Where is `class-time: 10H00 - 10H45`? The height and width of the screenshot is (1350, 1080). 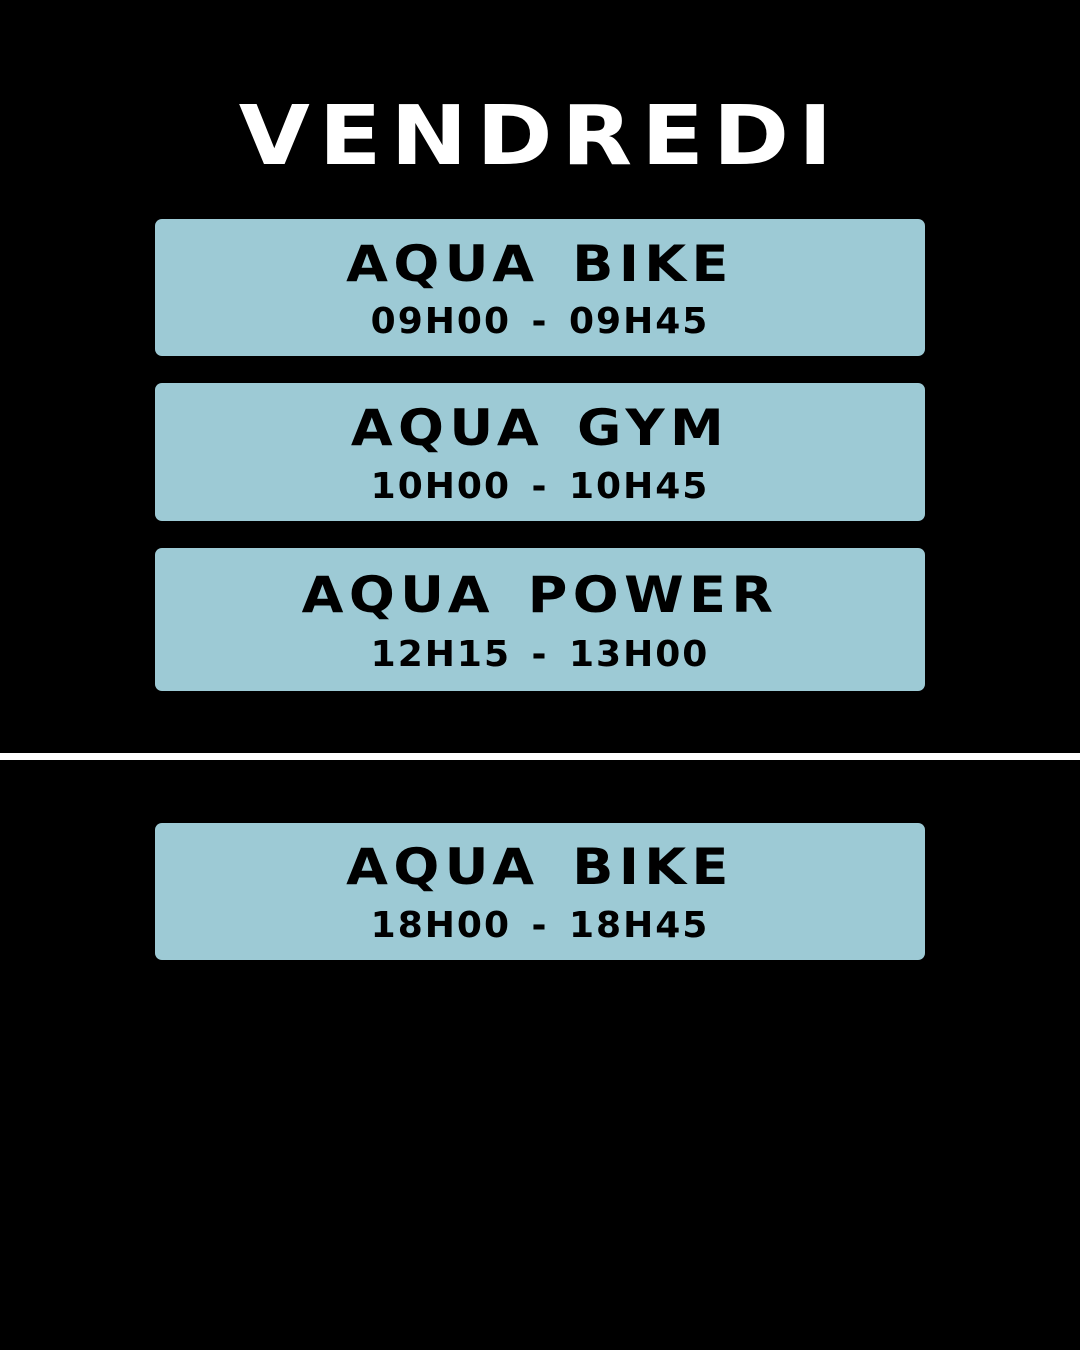 class-time: 10H00 - 10H45 is located at coordinates (540, 486).